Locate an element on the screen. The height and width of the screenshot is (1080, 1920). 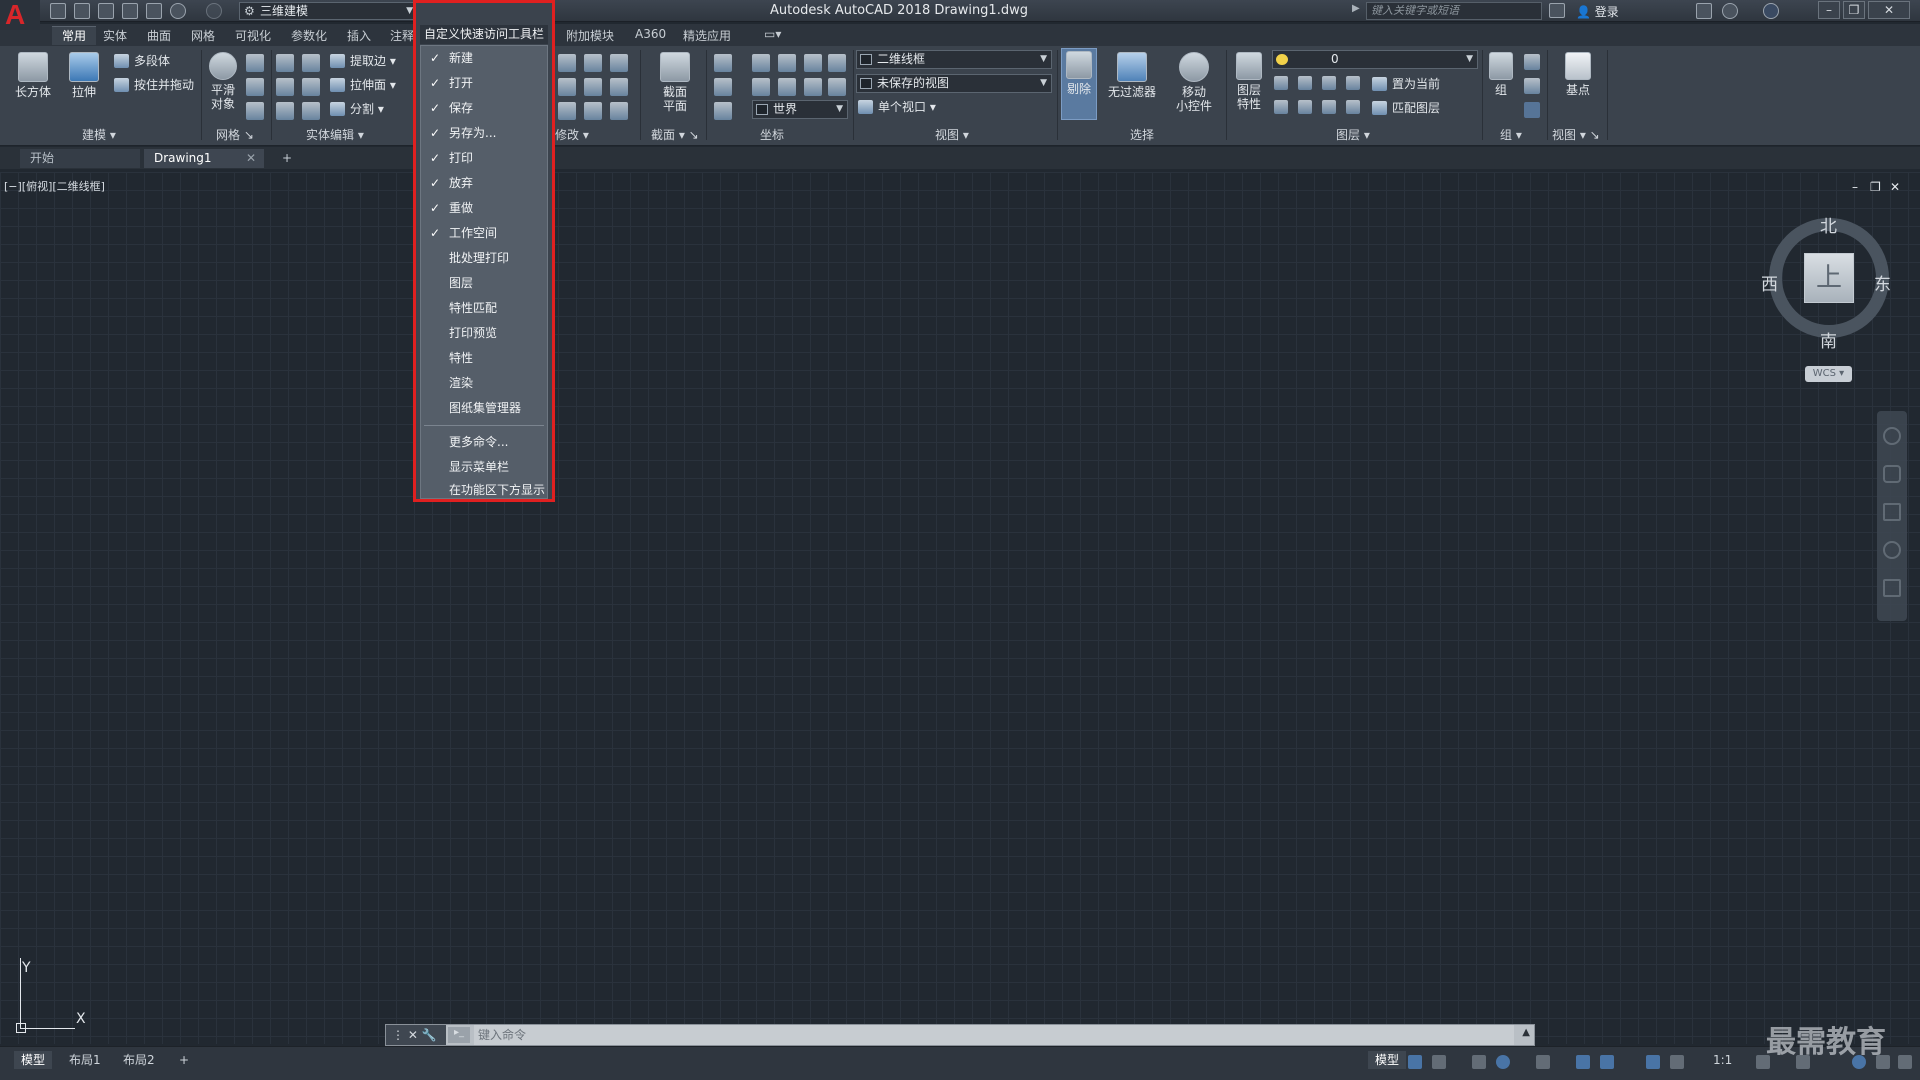
close-icon: ✕ is located at coordinates (251, 158).